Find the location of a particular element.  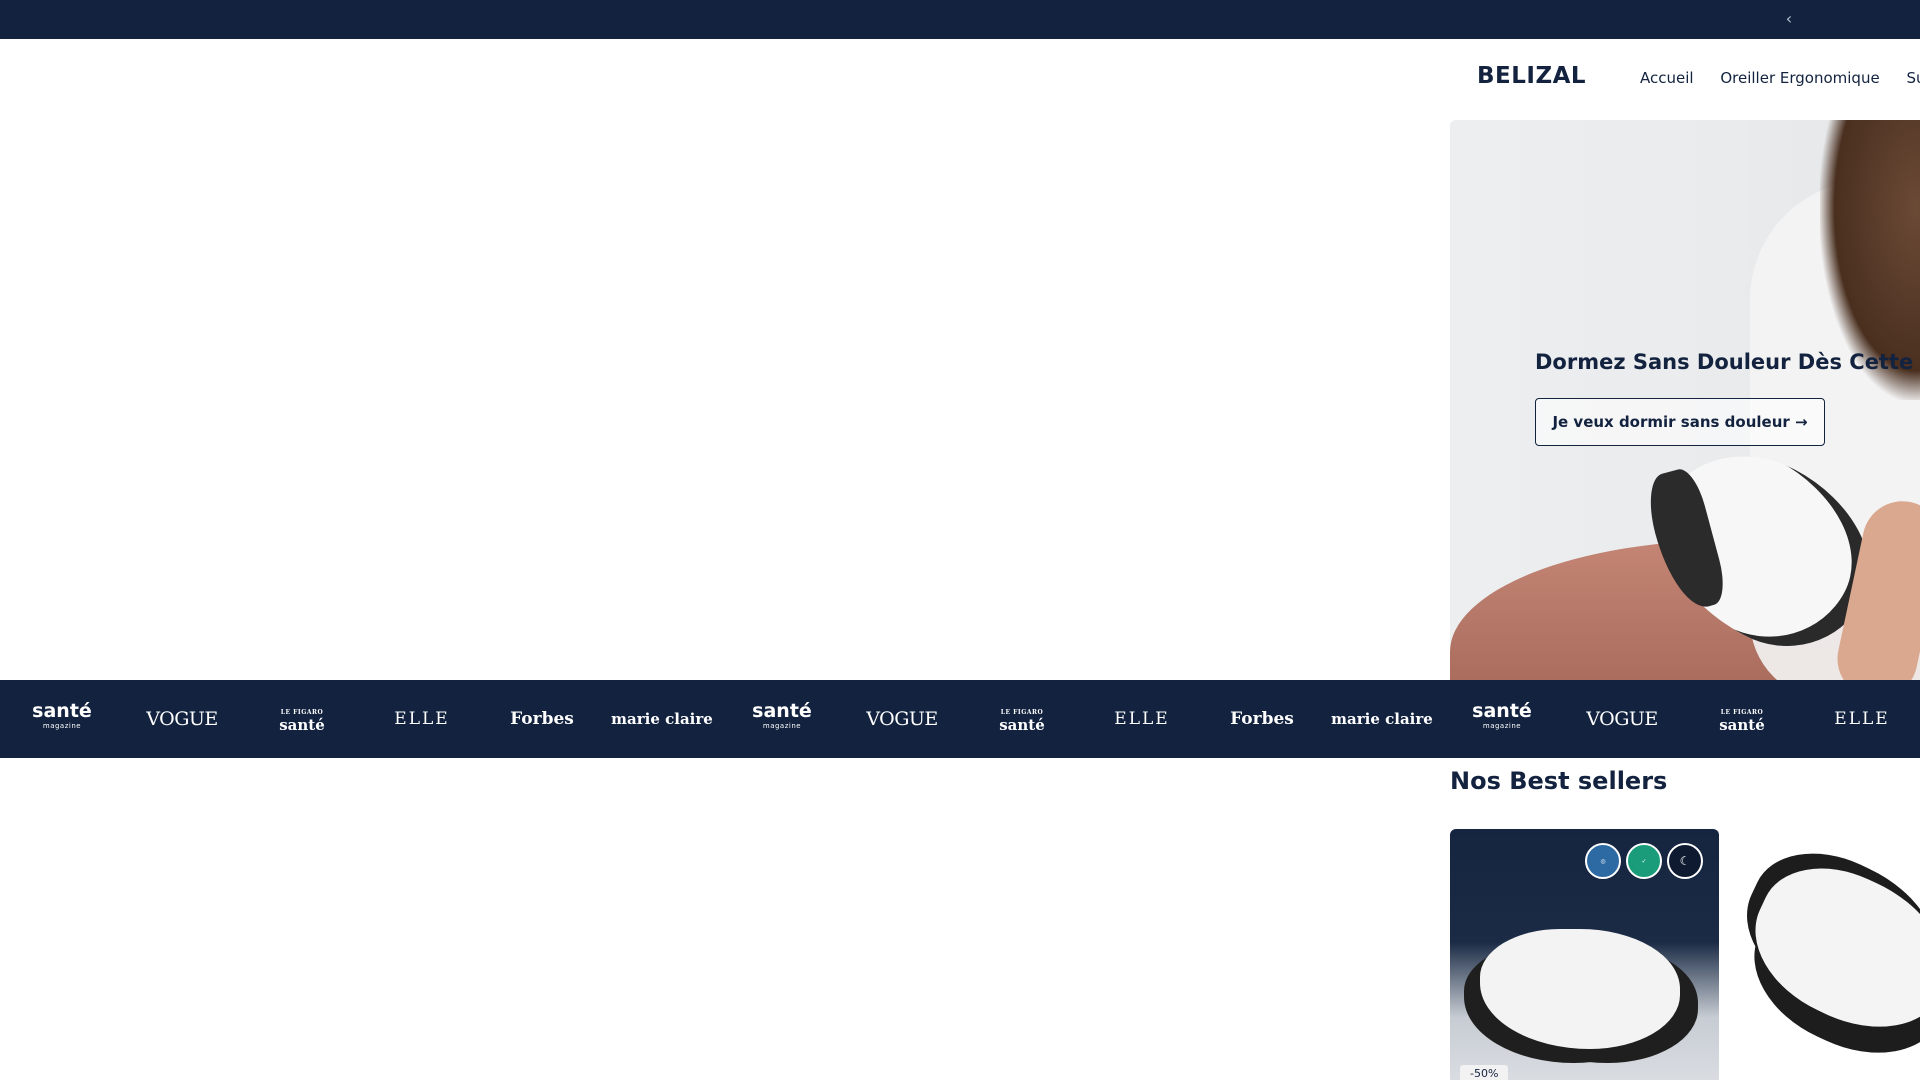

product-card is located at coordinates (1829, 954).